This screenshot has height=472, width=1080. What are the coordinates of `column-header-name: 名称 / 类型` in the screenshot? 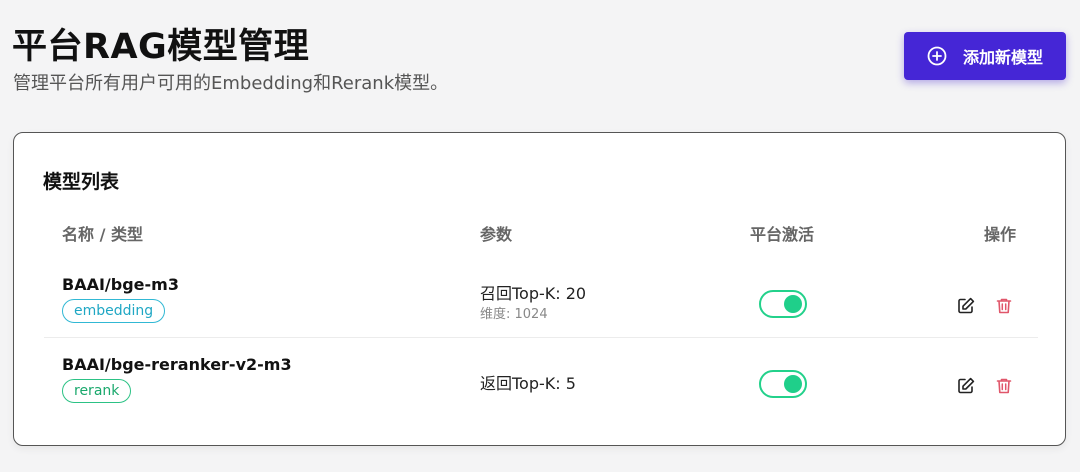 It's located at (102, 234).